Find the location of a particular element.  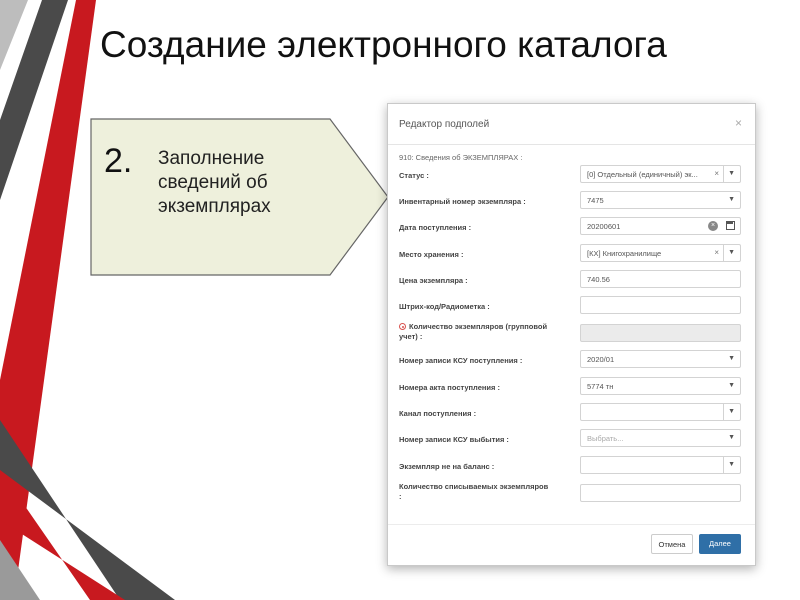

field-value: 5774 тн is located at coordinates (600, 386).